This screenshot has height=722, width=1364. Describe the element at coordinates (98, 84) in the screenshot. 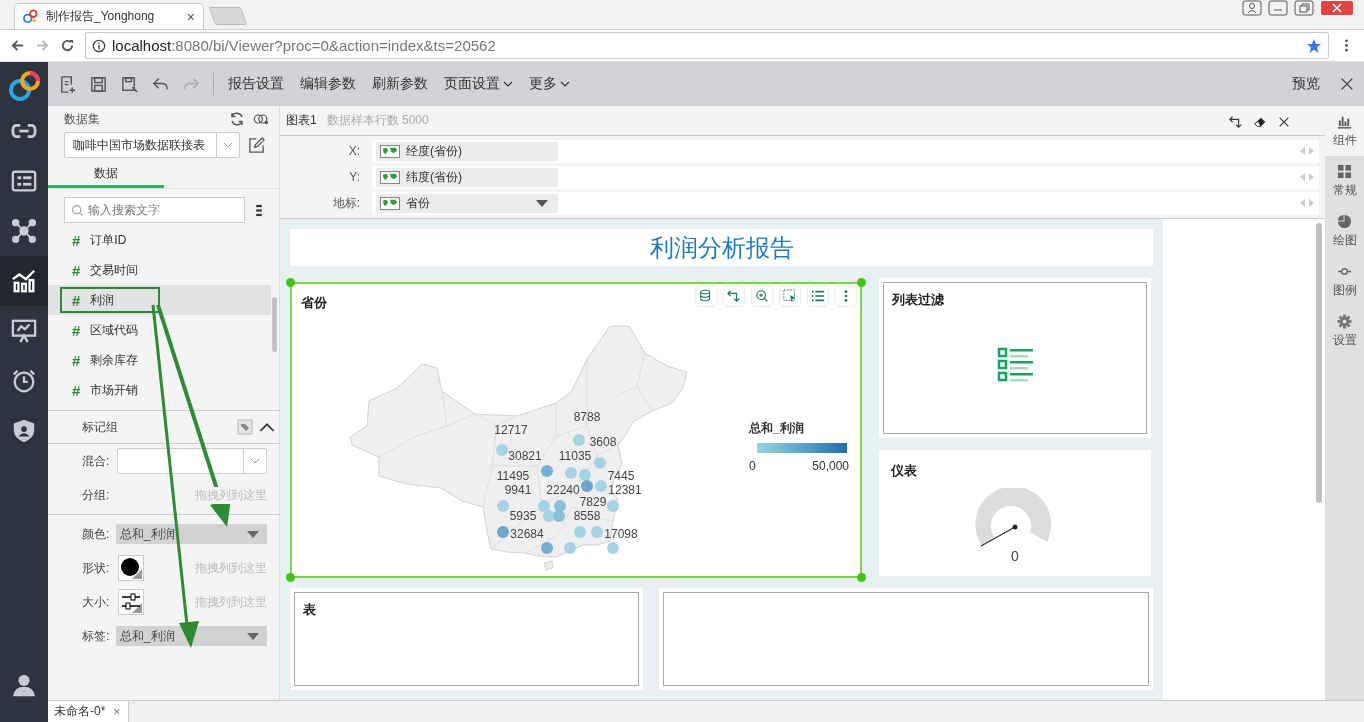

I see `save-icon` at that location.